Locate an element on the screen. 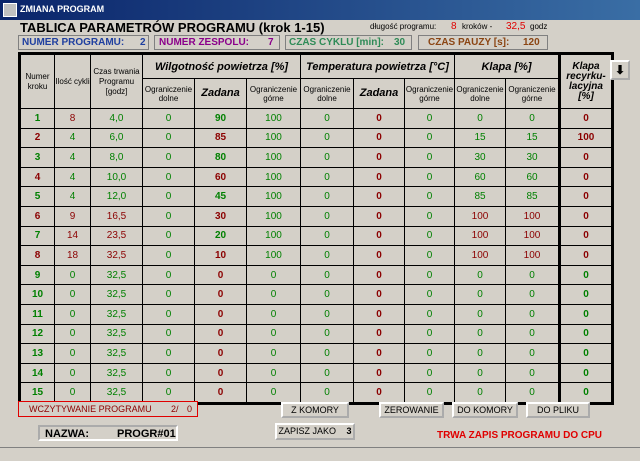  cell-h-set: 45 is located at coordinates (220, 196).